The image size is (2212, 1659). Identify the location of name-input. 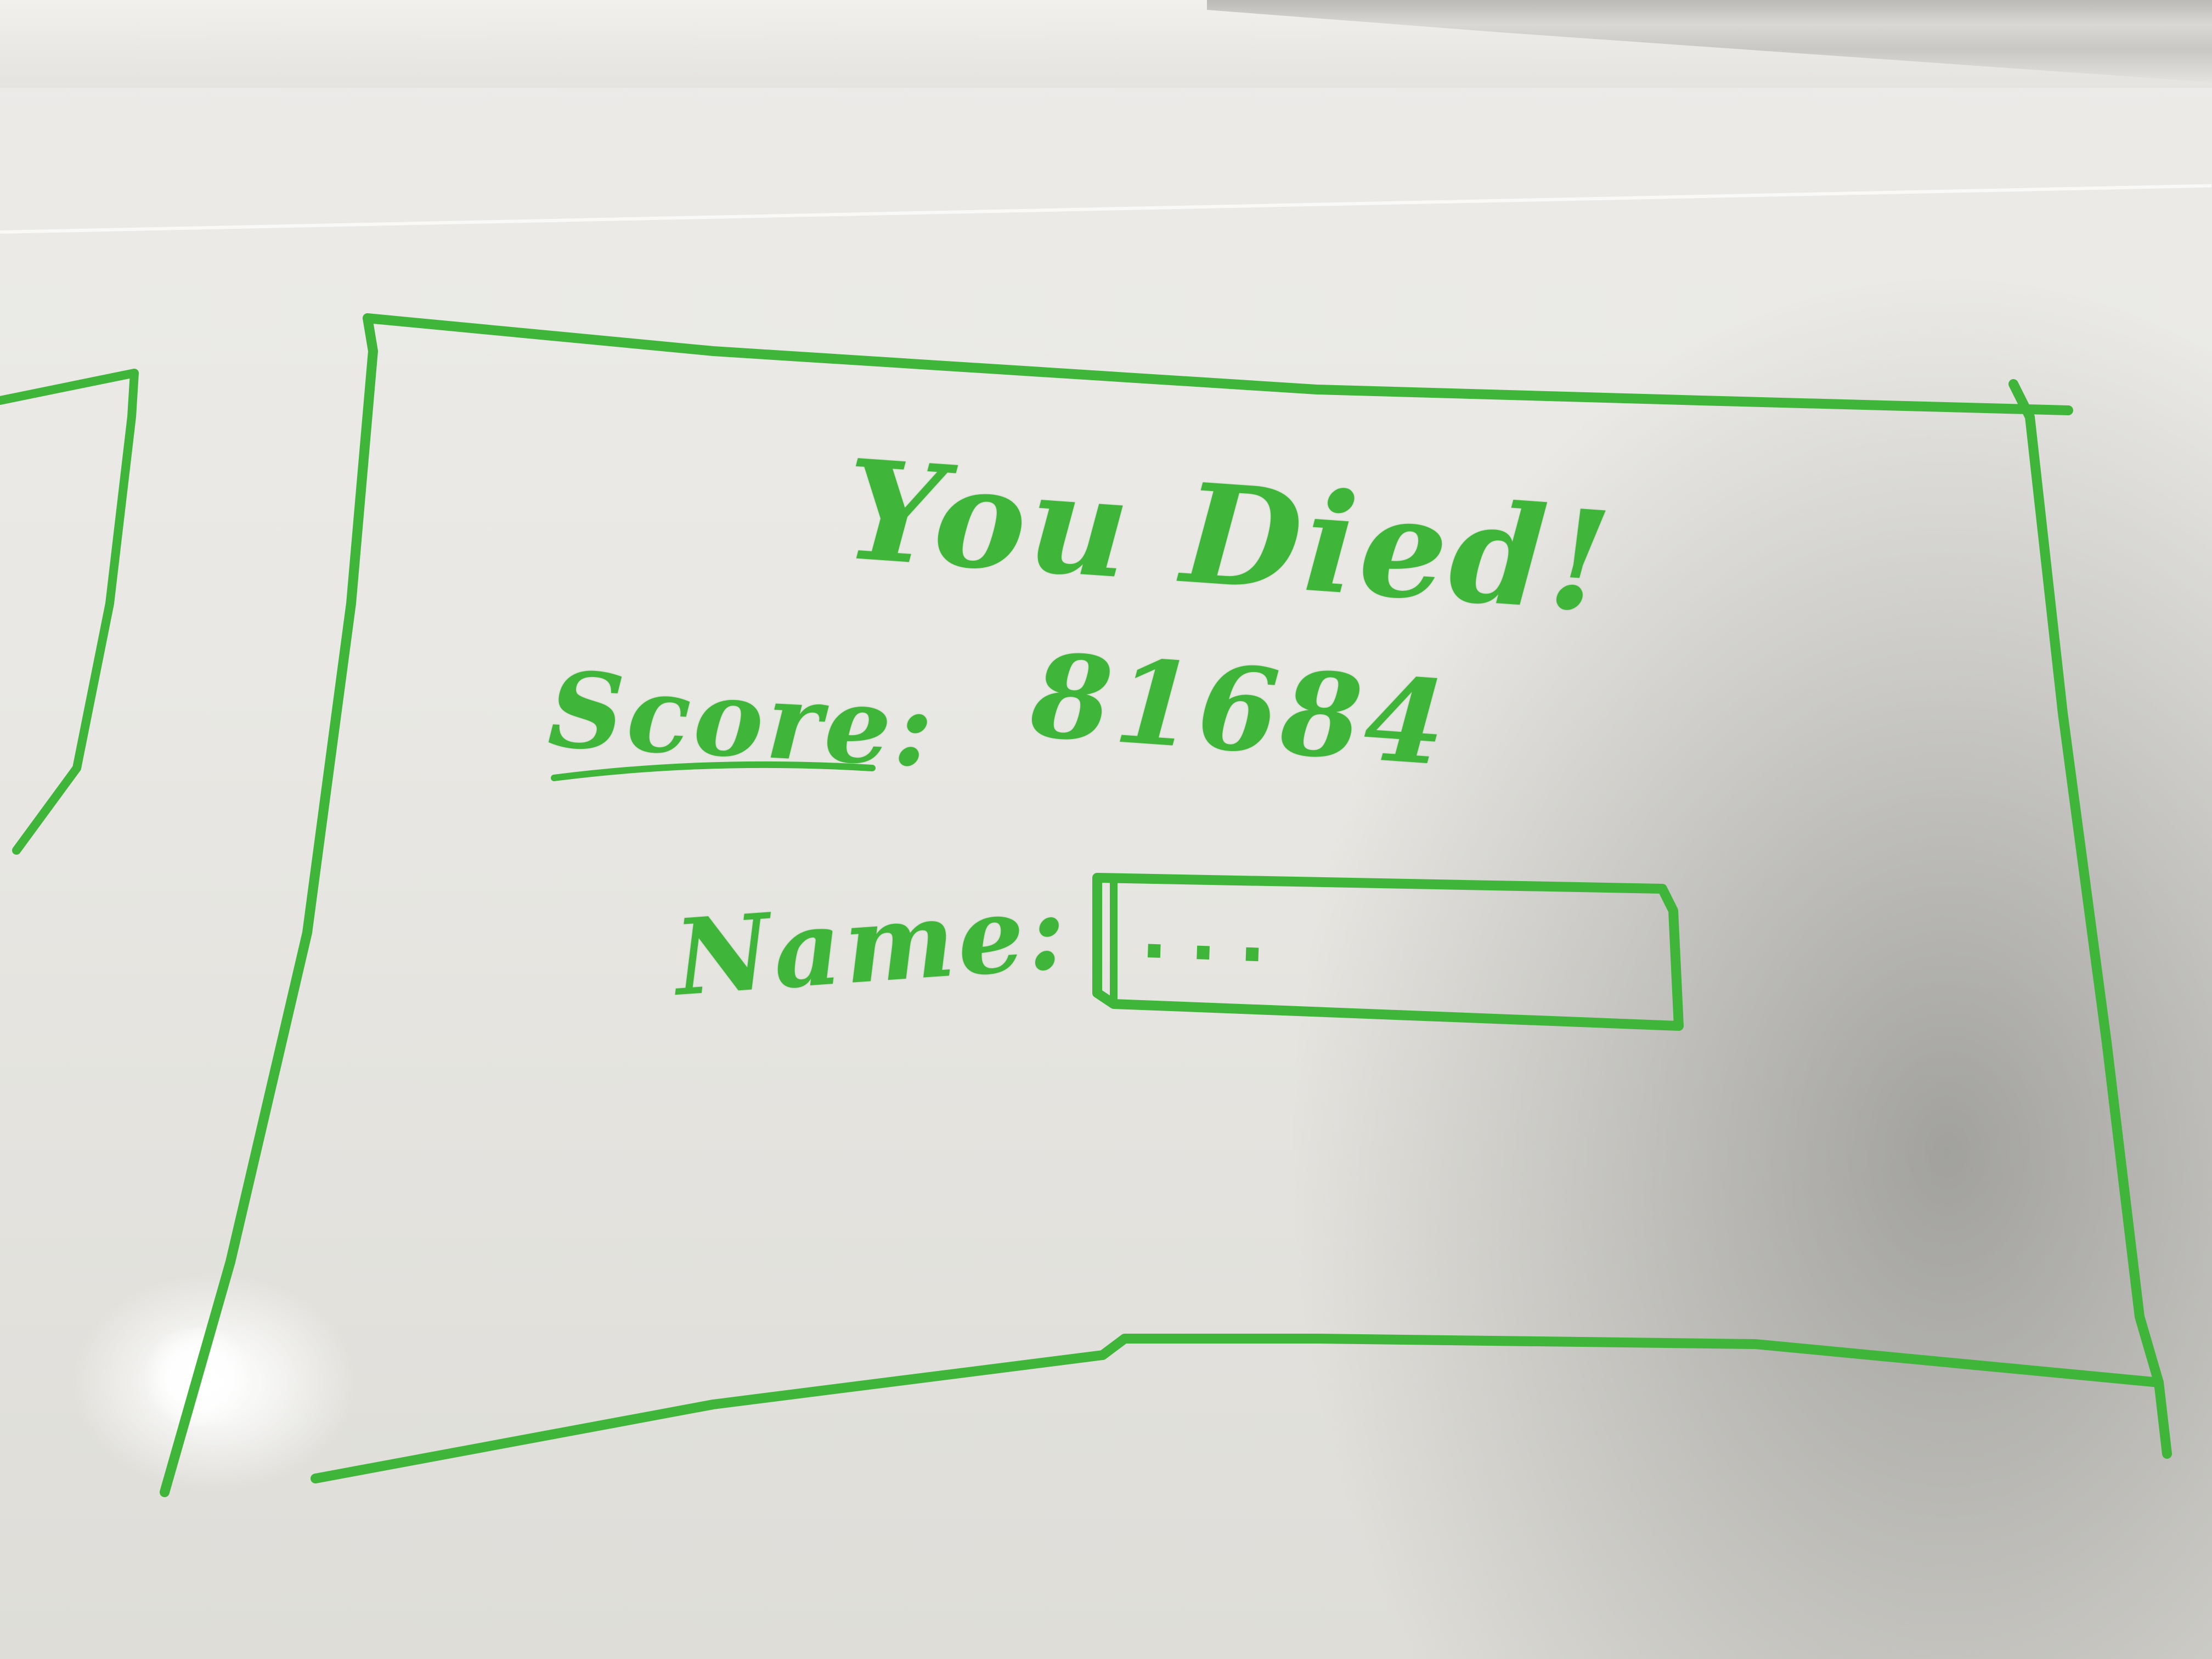
(1383, 940).